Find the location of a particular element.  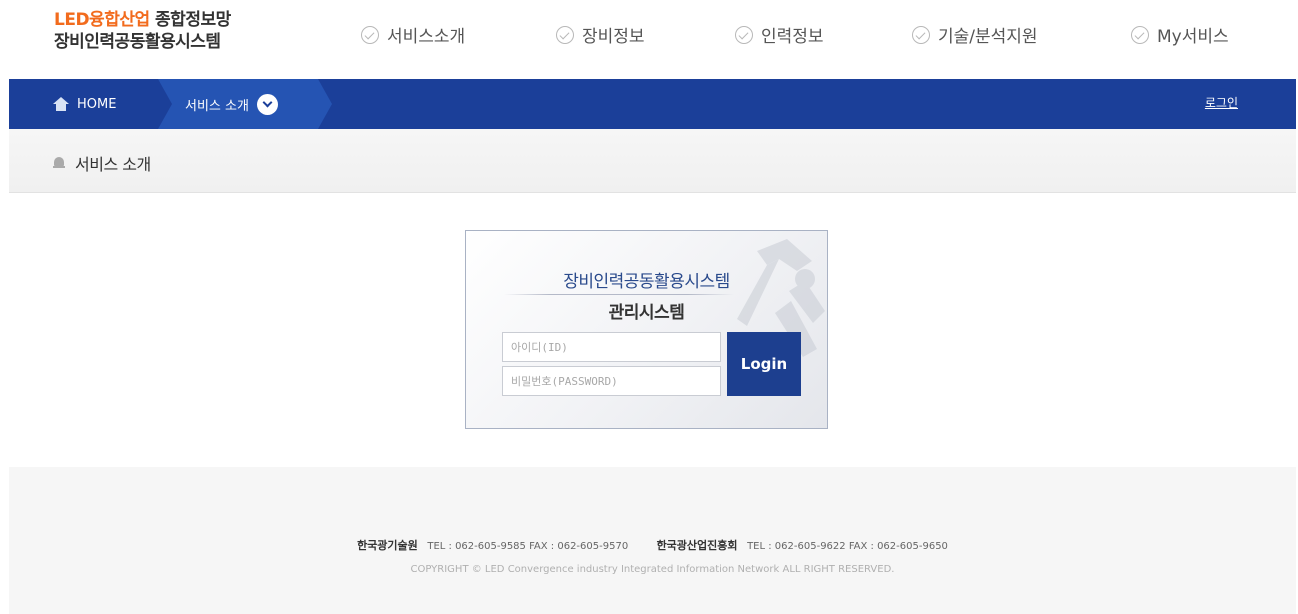

footer-org-1-contact: TEL : 062-605-9585 FAX : 062-605-9570 is located at coordinates (528, 546).